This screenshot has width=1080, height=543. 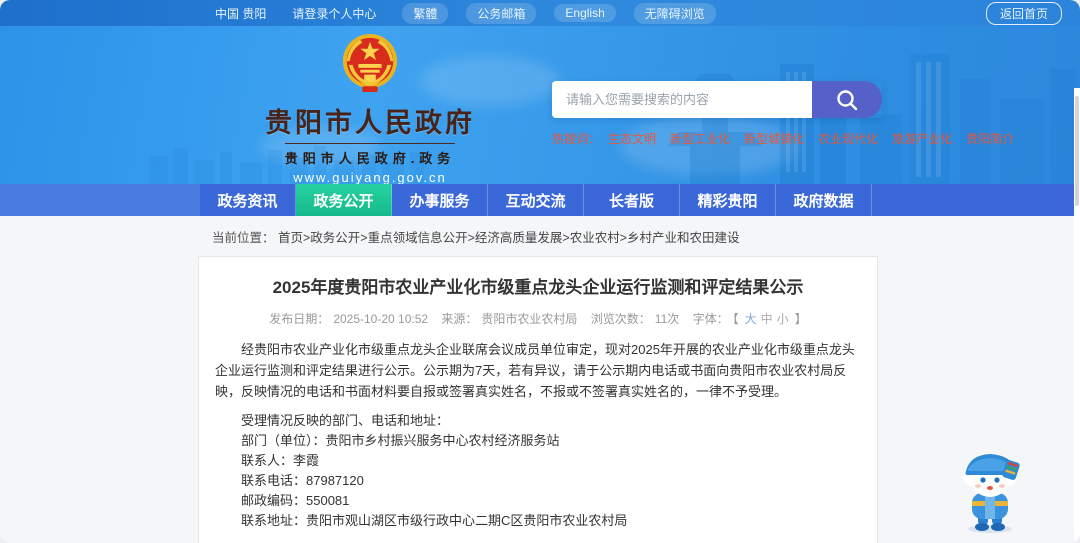 I want to click on topbar-pill-link: 公务邮箱, so click(x=501, y=13).